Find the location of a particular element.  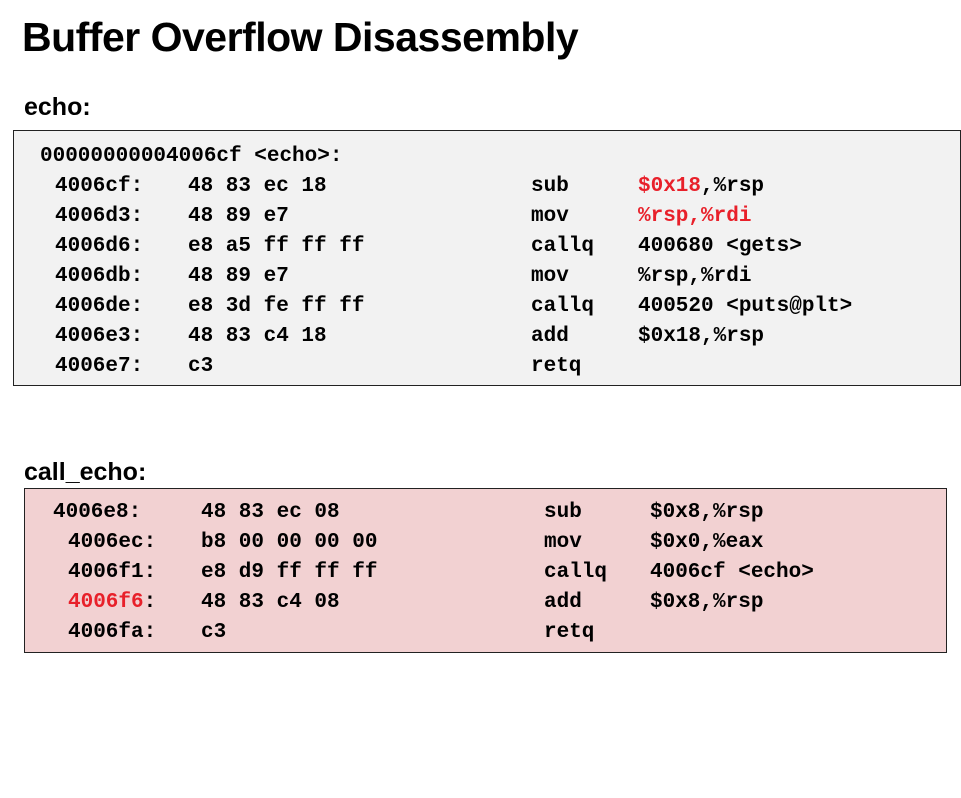

address: 4006e8: is located at coordinates (97, 513).